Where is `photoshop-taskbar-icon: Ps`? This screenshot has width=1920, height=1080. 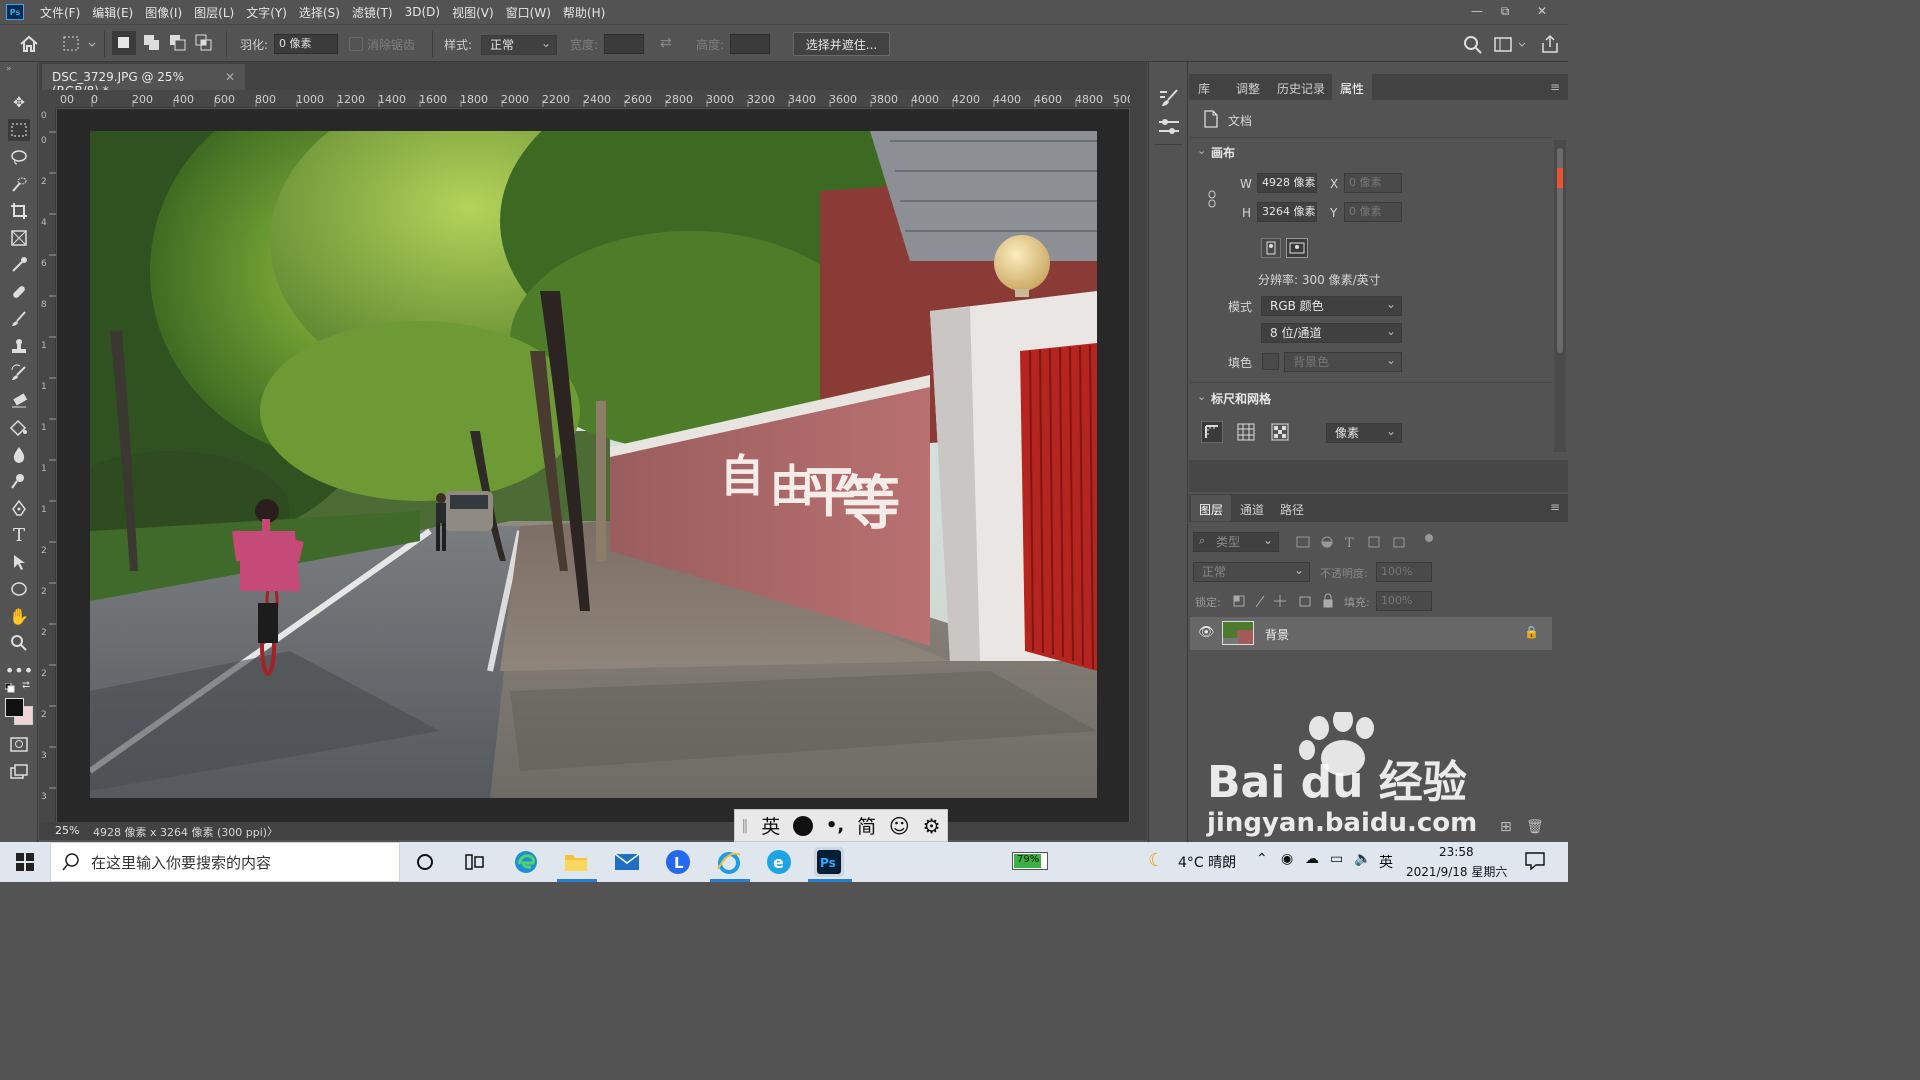 photoshop-taskbar-icon: Ps is located at coordinates (829, 862).